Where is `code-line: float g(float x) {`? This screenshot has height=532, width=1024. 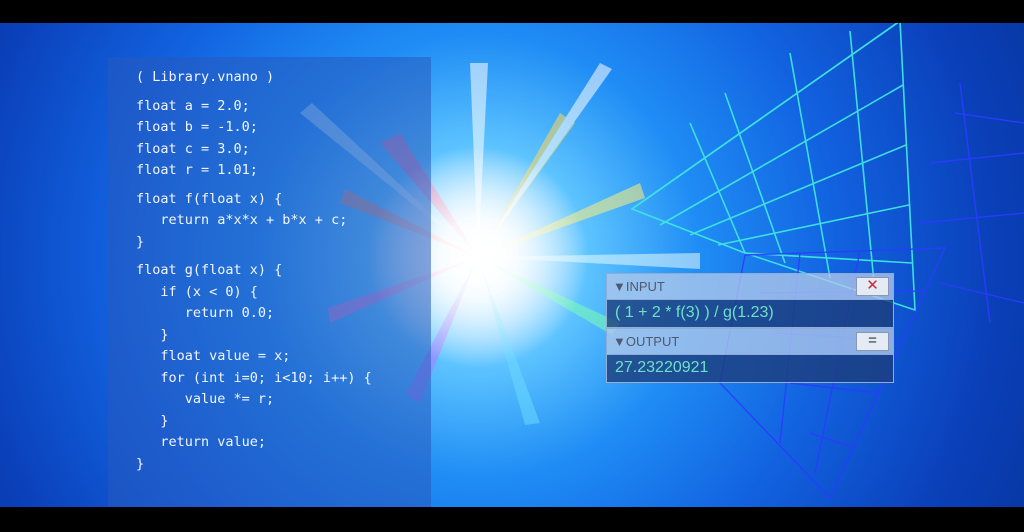
code-line: float g(float x) { is located at coordinates (209, 270).